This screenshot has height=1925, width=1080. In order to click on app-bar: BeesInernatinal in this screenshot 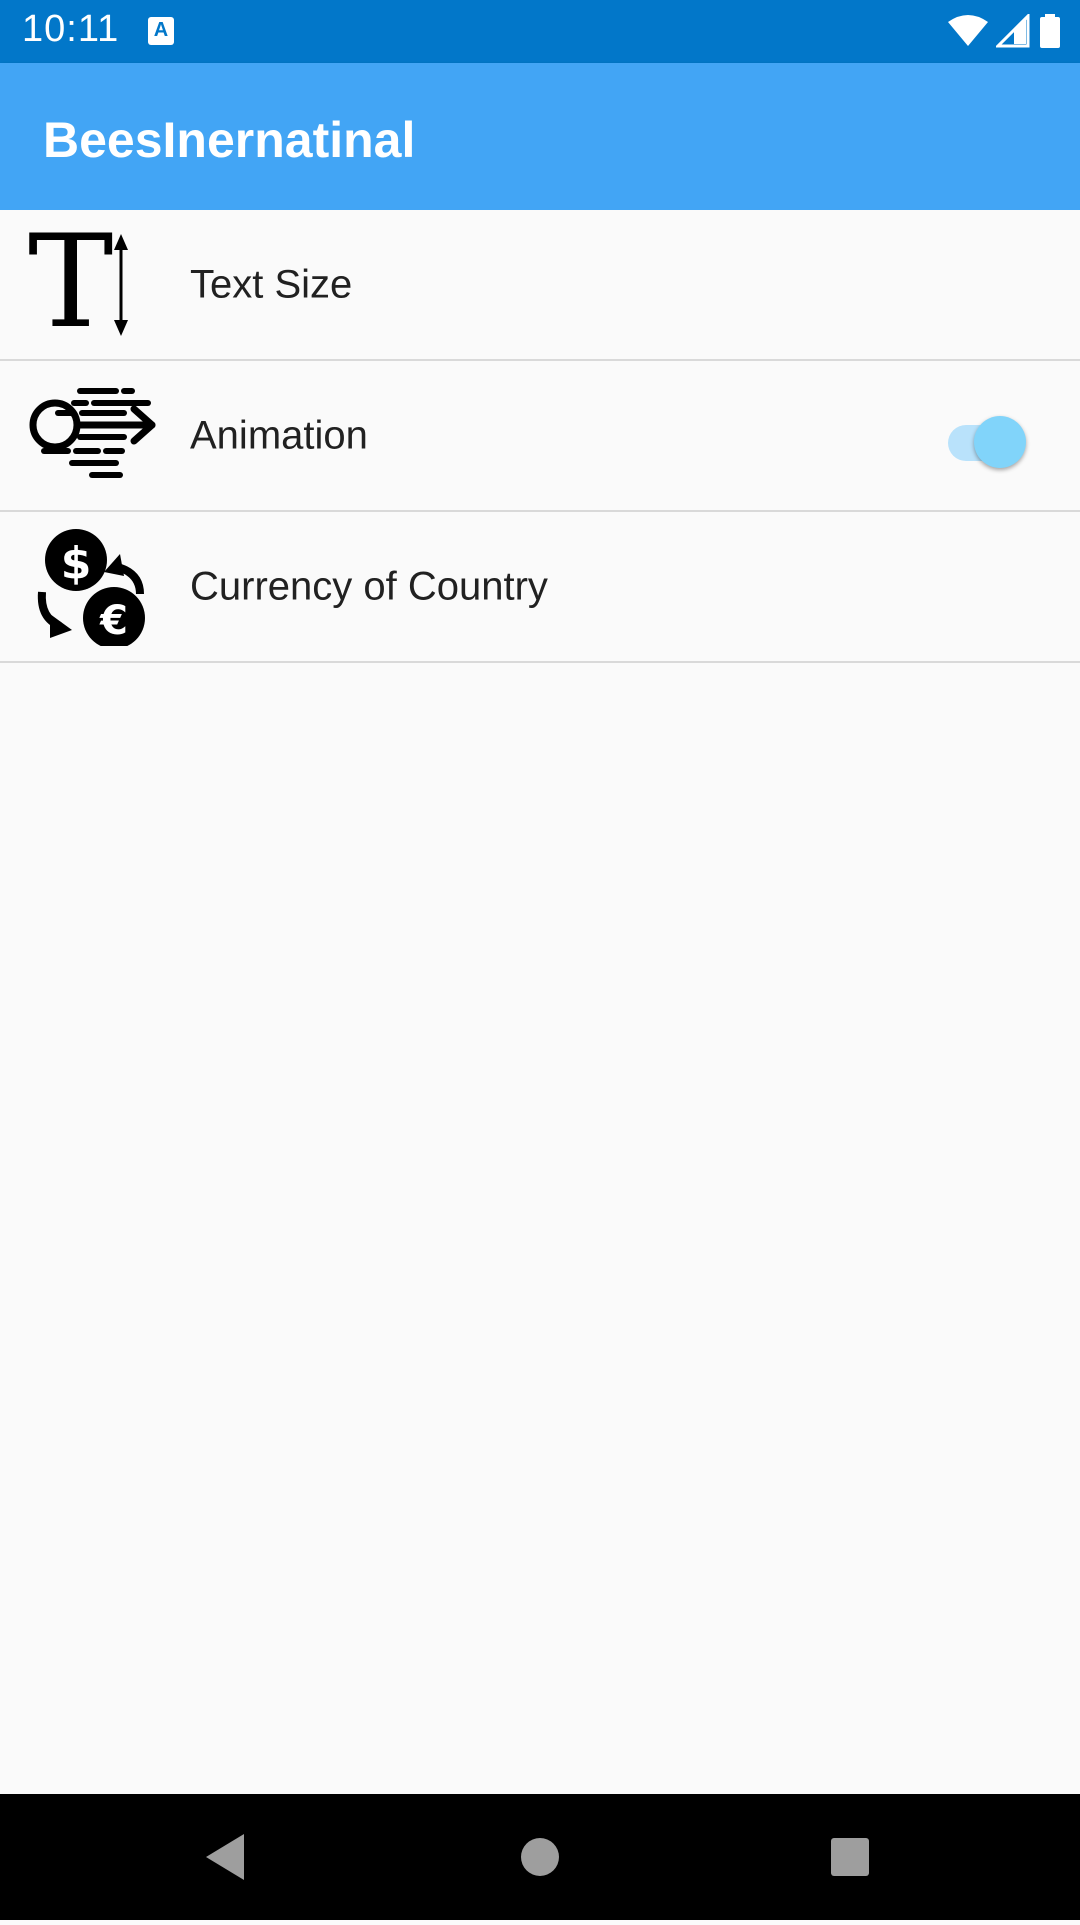, I will do `click(540, 136)`.